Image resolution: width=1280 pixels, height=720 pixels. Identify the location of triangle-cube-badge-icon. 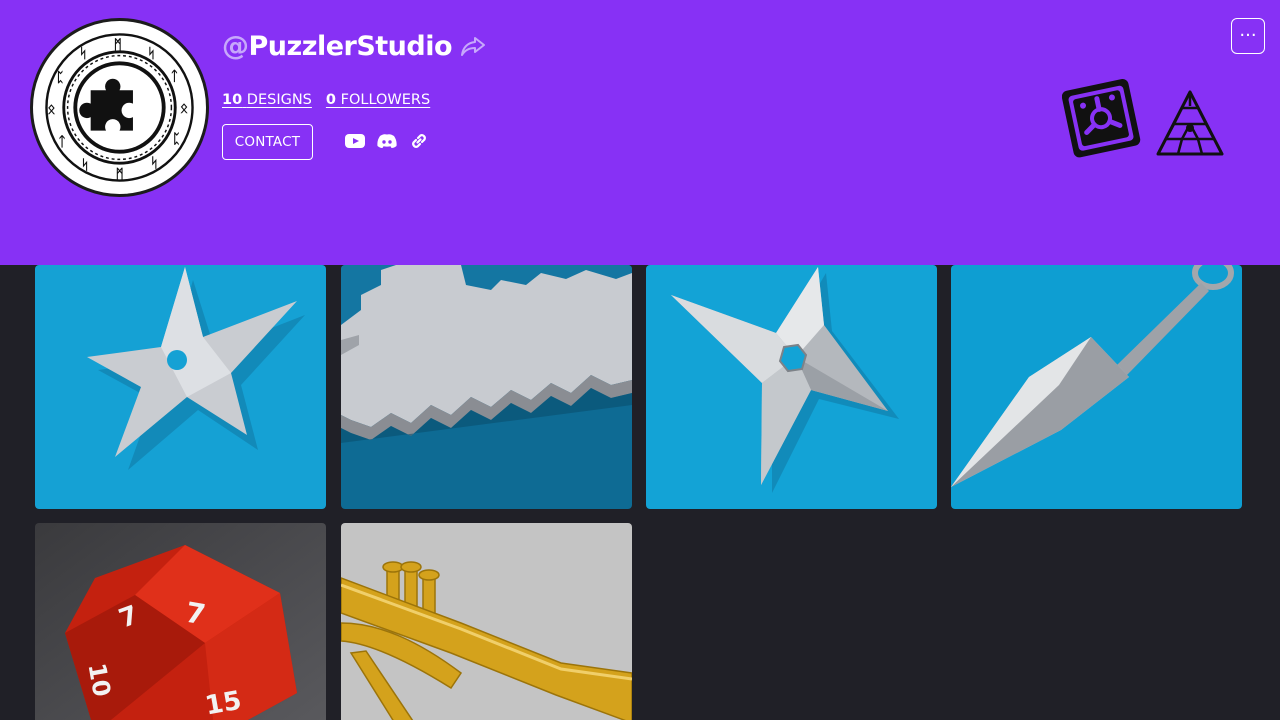
(1190, 120).